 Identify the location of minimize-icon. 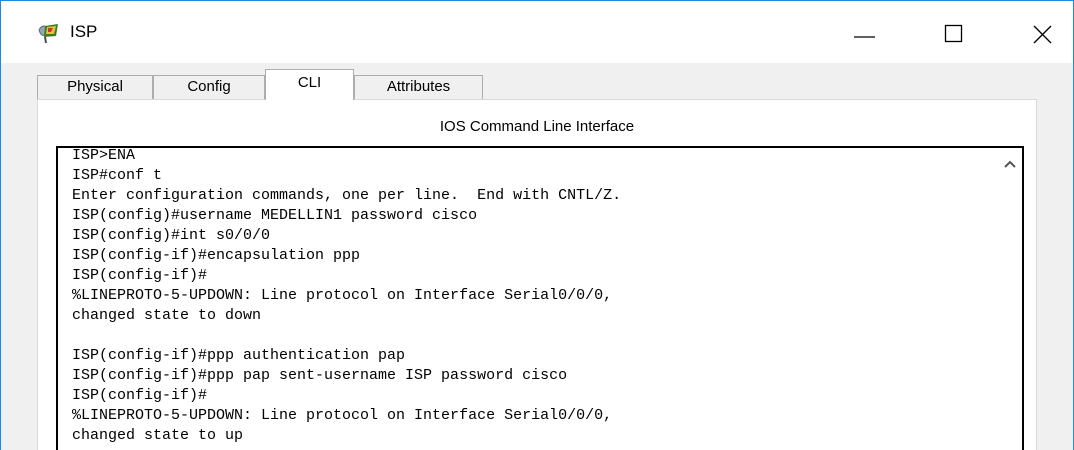
(864, 37).